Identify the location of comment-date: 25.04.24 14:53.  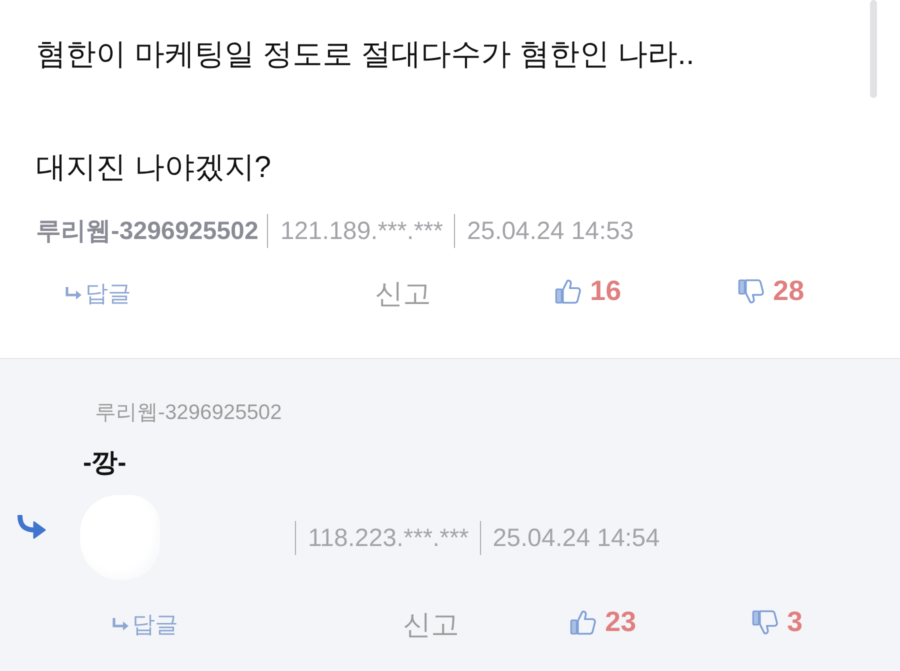
(544, 231).